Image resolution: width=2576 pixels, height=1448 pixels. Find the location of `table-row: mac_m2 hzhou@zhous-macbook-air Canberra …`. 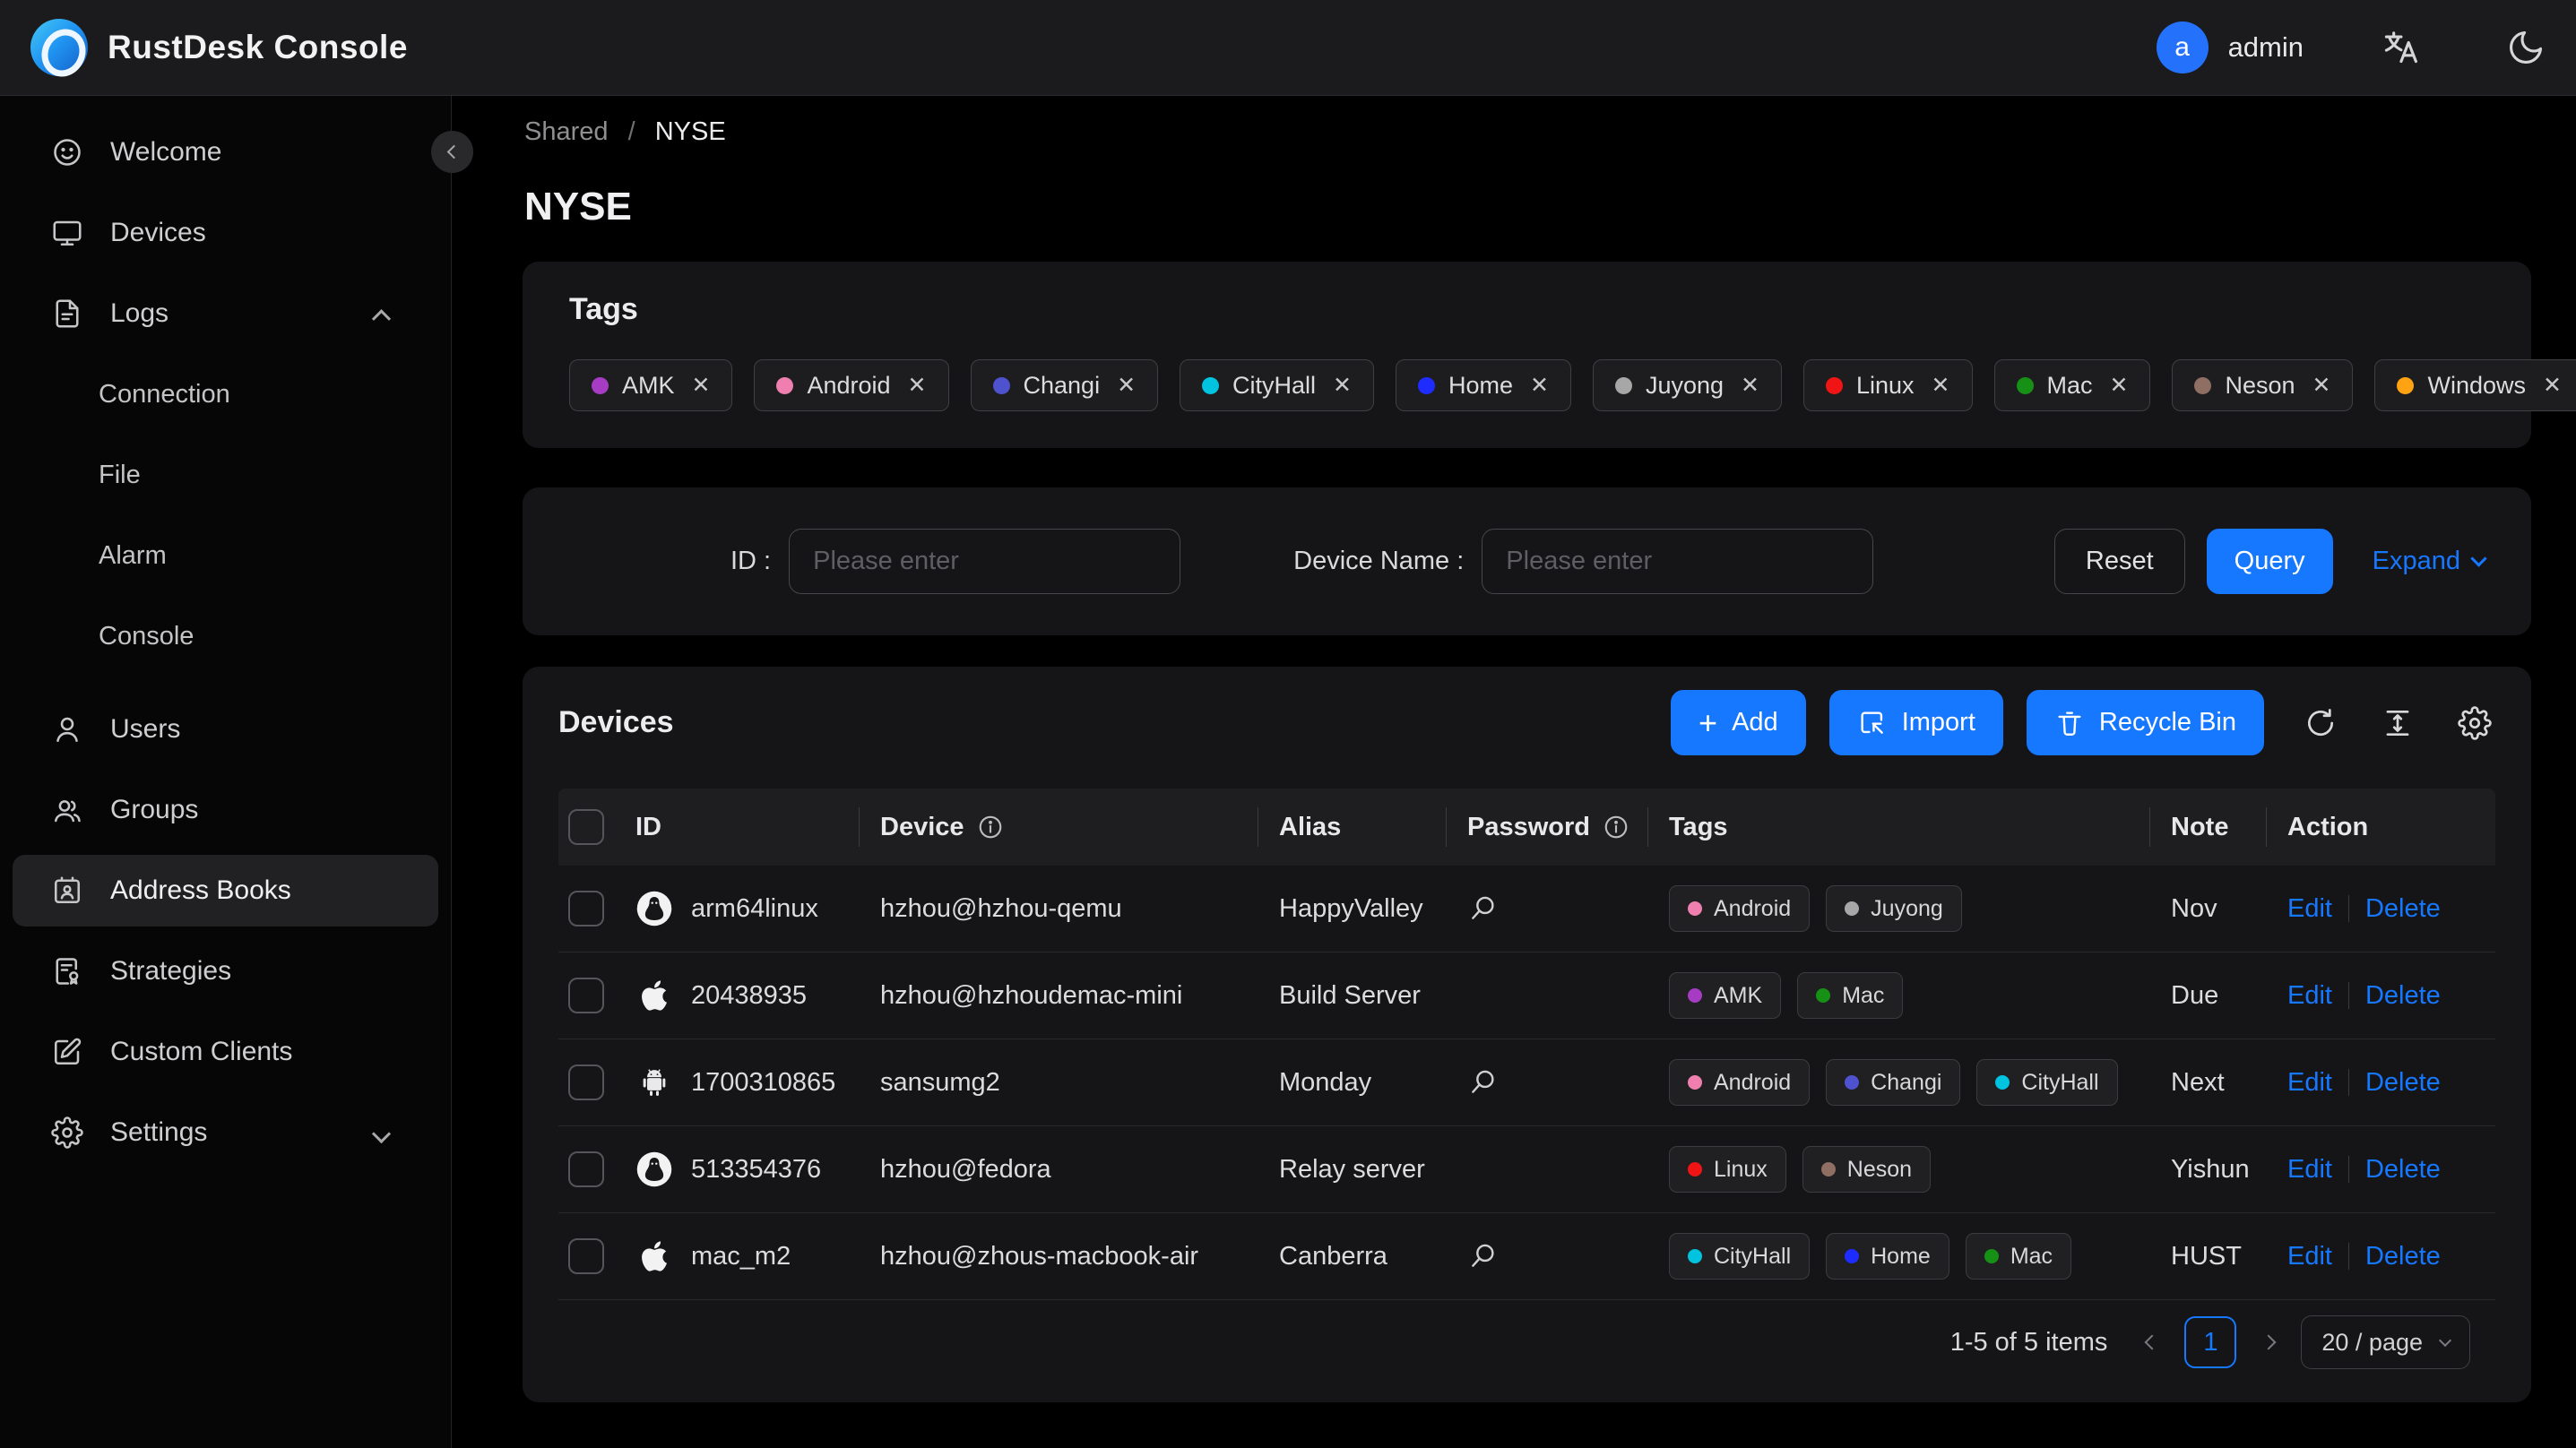

table-row: mac_m2 hzhou@zhous-macbook-air Canberra … is located at coordinates (1526, 1256).